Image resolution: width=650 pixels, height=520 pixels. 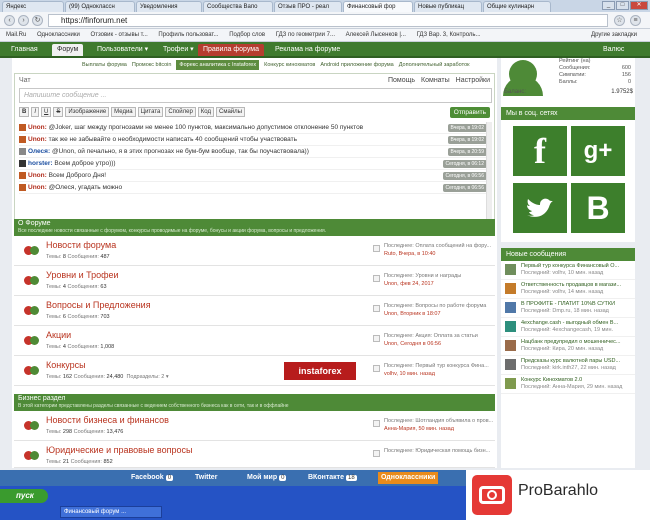 I want to click on forum-title: Юридические и правовые вопросы, so click(x=119, y=450).